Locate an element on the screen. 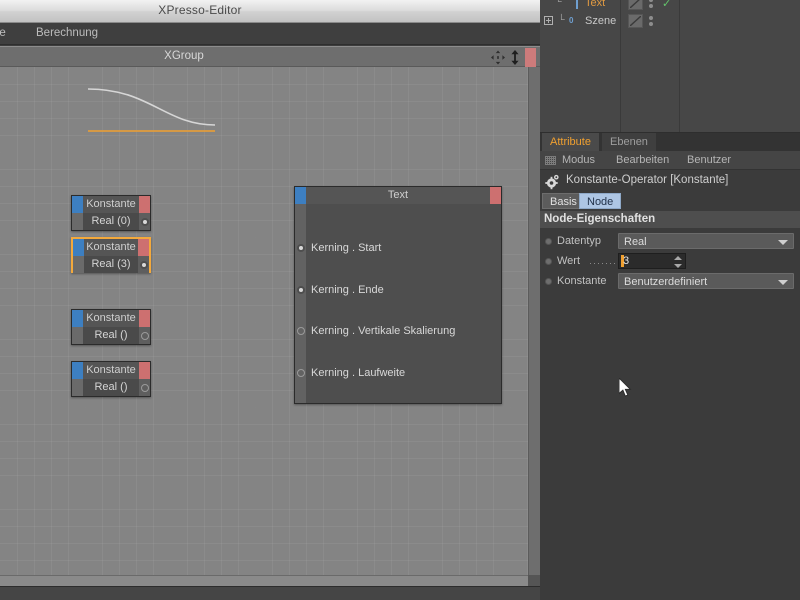  section-title: Node-Eigenschaften is located at coordinates (600, 219).